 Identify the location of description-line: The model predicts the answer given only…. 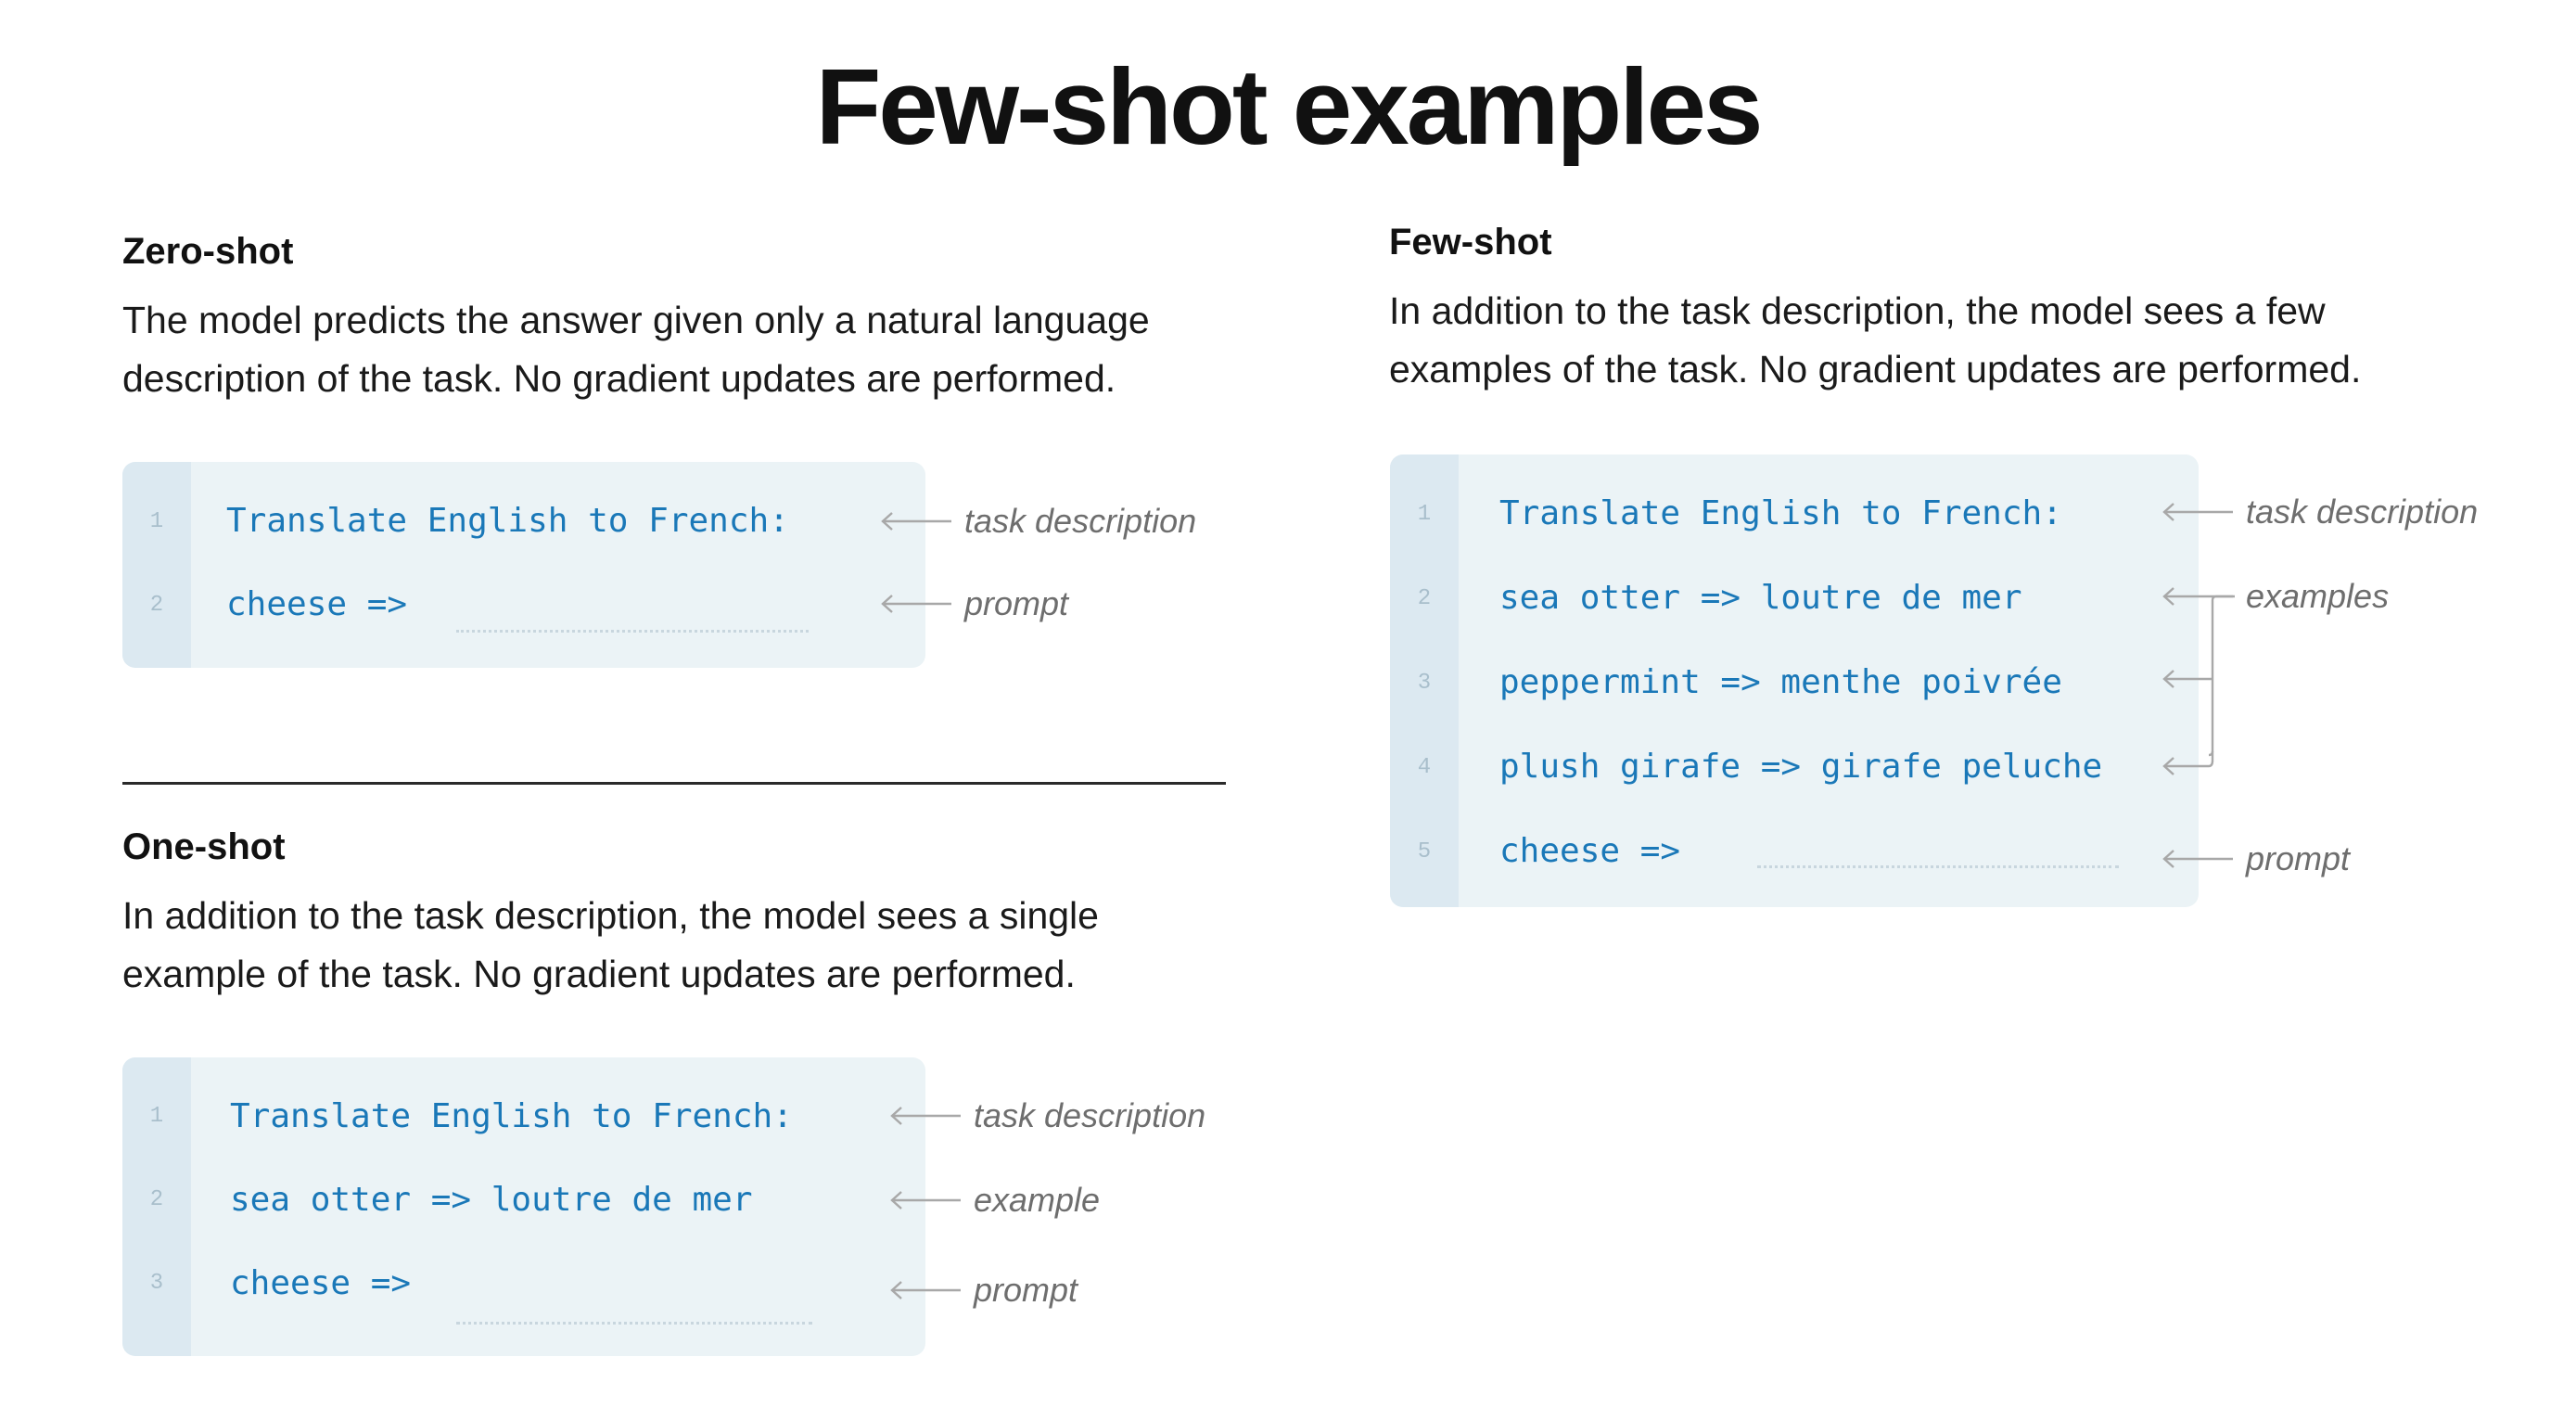
(636, 320).